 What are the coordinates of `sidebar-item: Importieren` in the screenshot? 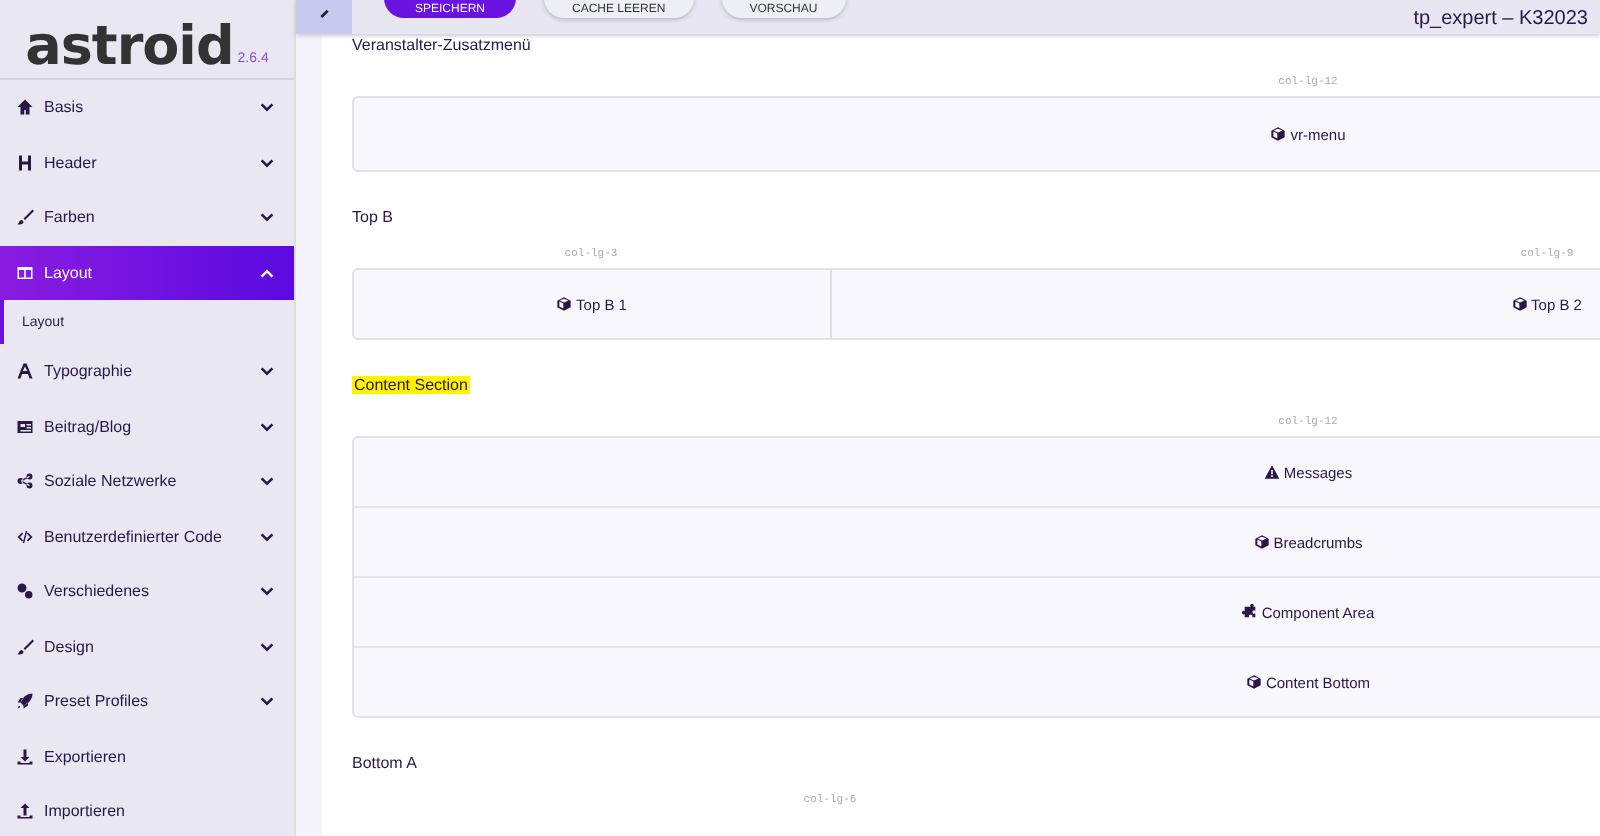 It's located at (147, 810).